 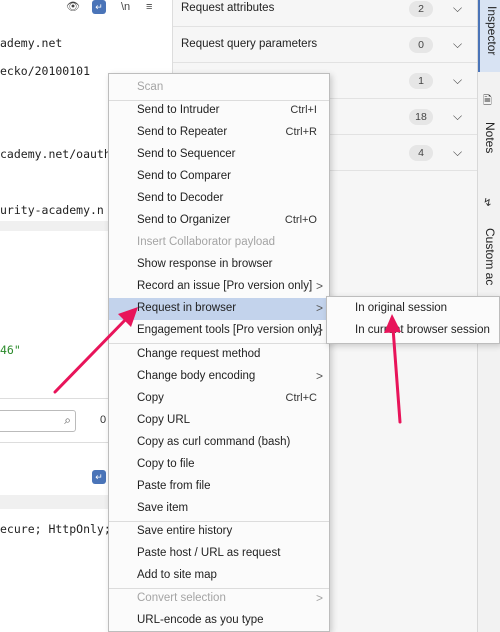 What do you see at coordinates (205, 264) in the screenshot?
I see `menu-item-label: Show response in browser` at bounding box center [205, 264].